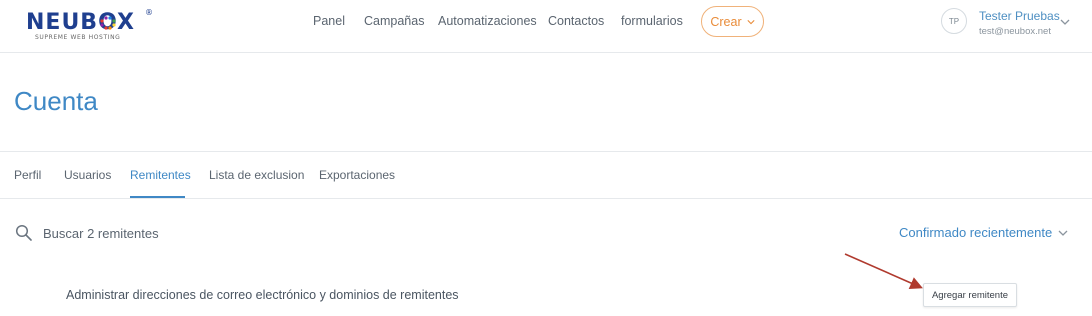  I want to click on user-avatar: TP, so click(954, 21).